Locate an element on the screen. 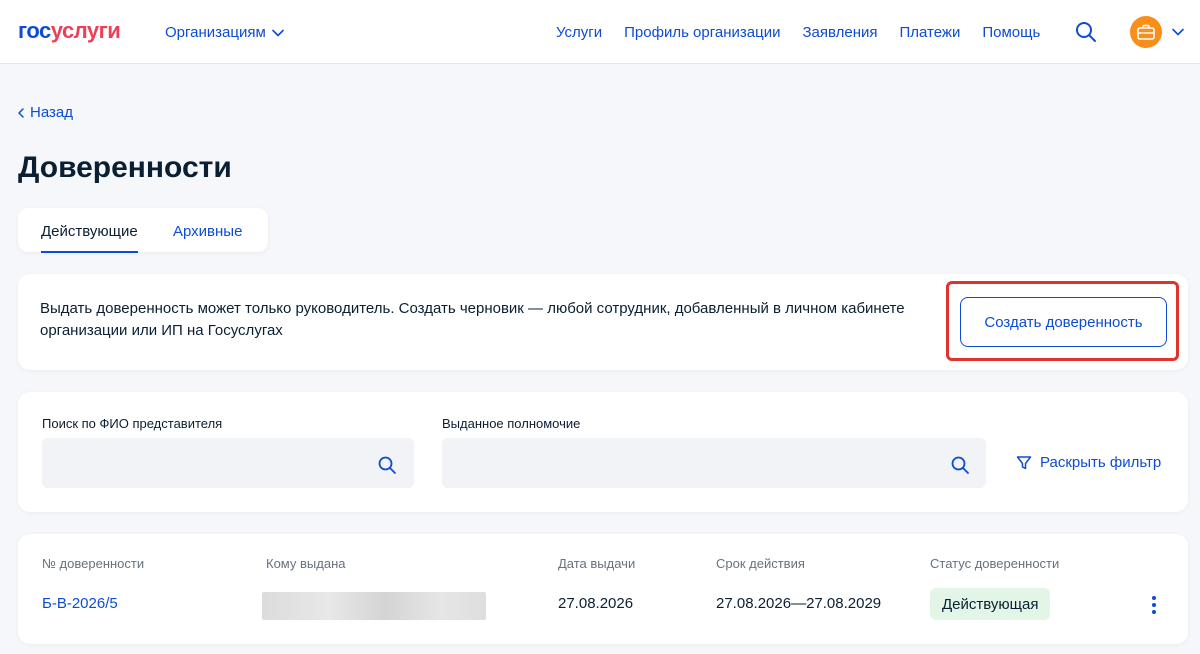 The height and width of the screenshot is (654, 1200). create-power-of-attorney-button: Создать доверенность is located at coordinates (1063, 322).